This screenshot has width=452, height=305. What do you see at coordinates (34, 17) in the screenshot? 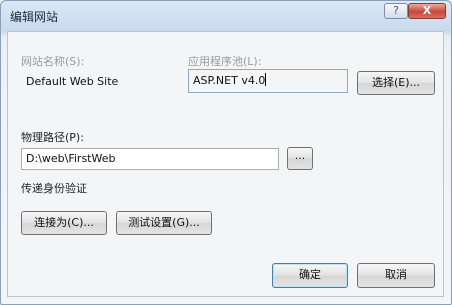
I see `dialog-title: 编辑网站` at bounding box center [34, 17].